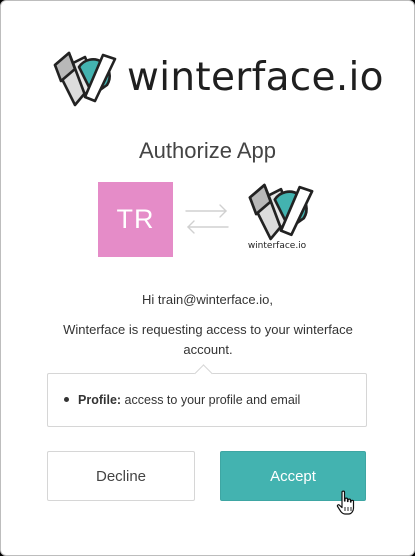  Describe the element at coordinates (66, 400) in the screenshot. I see `bullet-icon` at that location.